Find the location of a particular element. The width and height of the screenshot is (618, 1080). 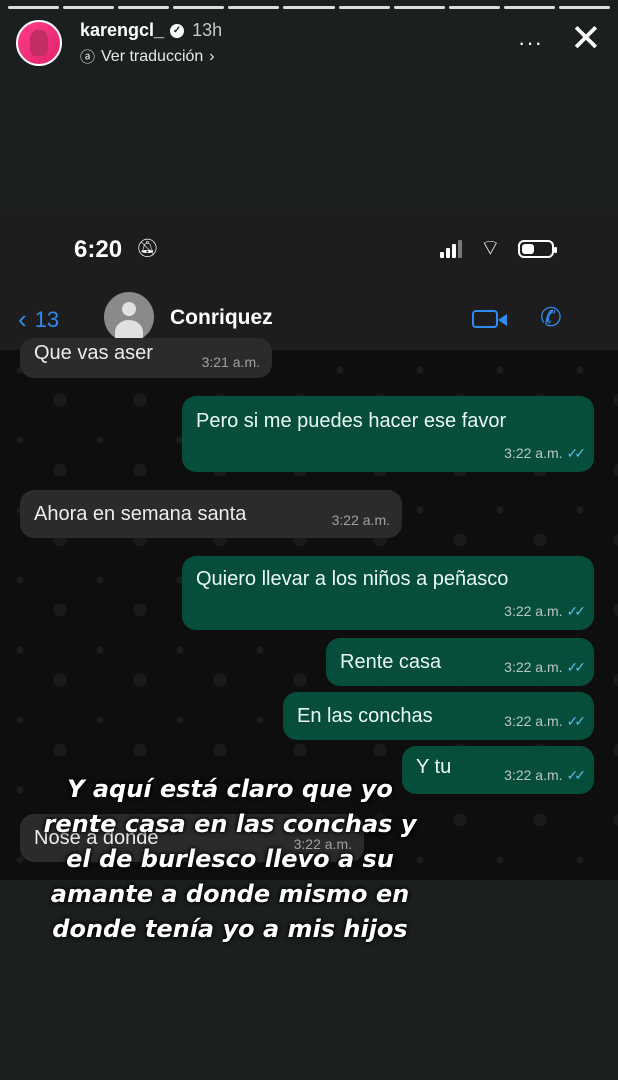

message-text: Quiero llevar a los niños a peñasco is located at coordinates (352, 579).